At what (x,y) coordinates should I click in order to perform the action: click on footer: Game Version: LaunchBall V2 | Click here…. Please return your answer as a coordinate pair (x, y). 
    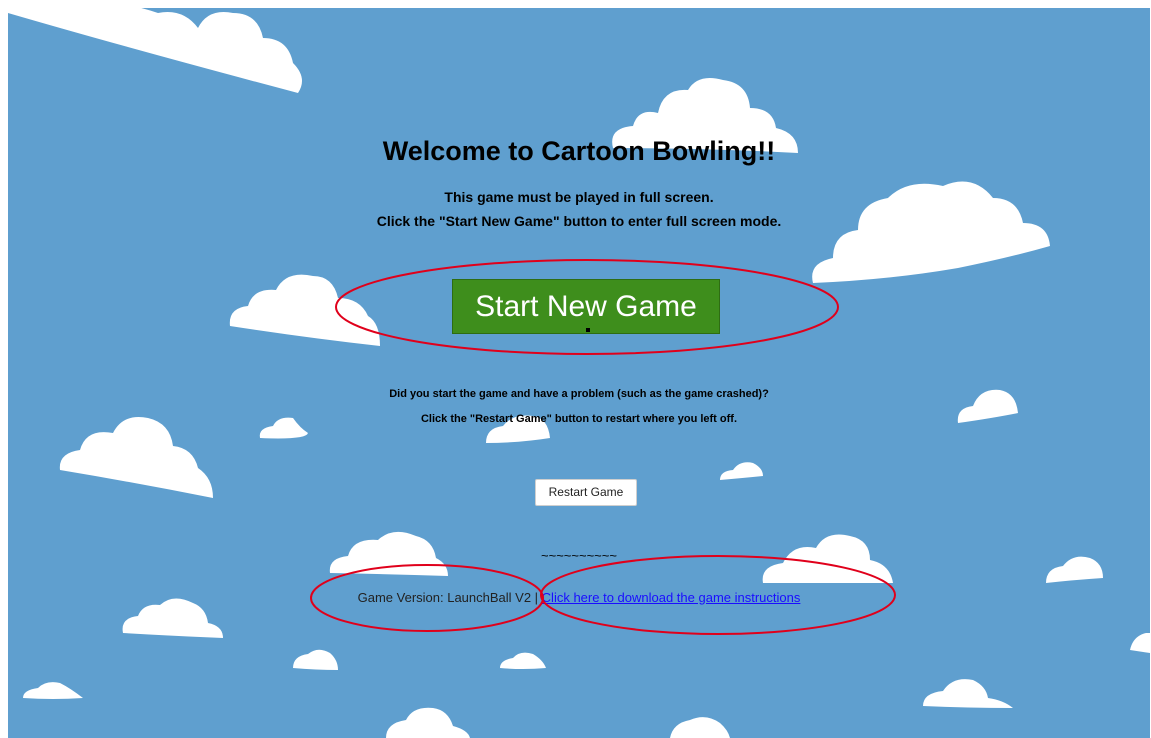
    Looking at the image, I should click on (579, 597).